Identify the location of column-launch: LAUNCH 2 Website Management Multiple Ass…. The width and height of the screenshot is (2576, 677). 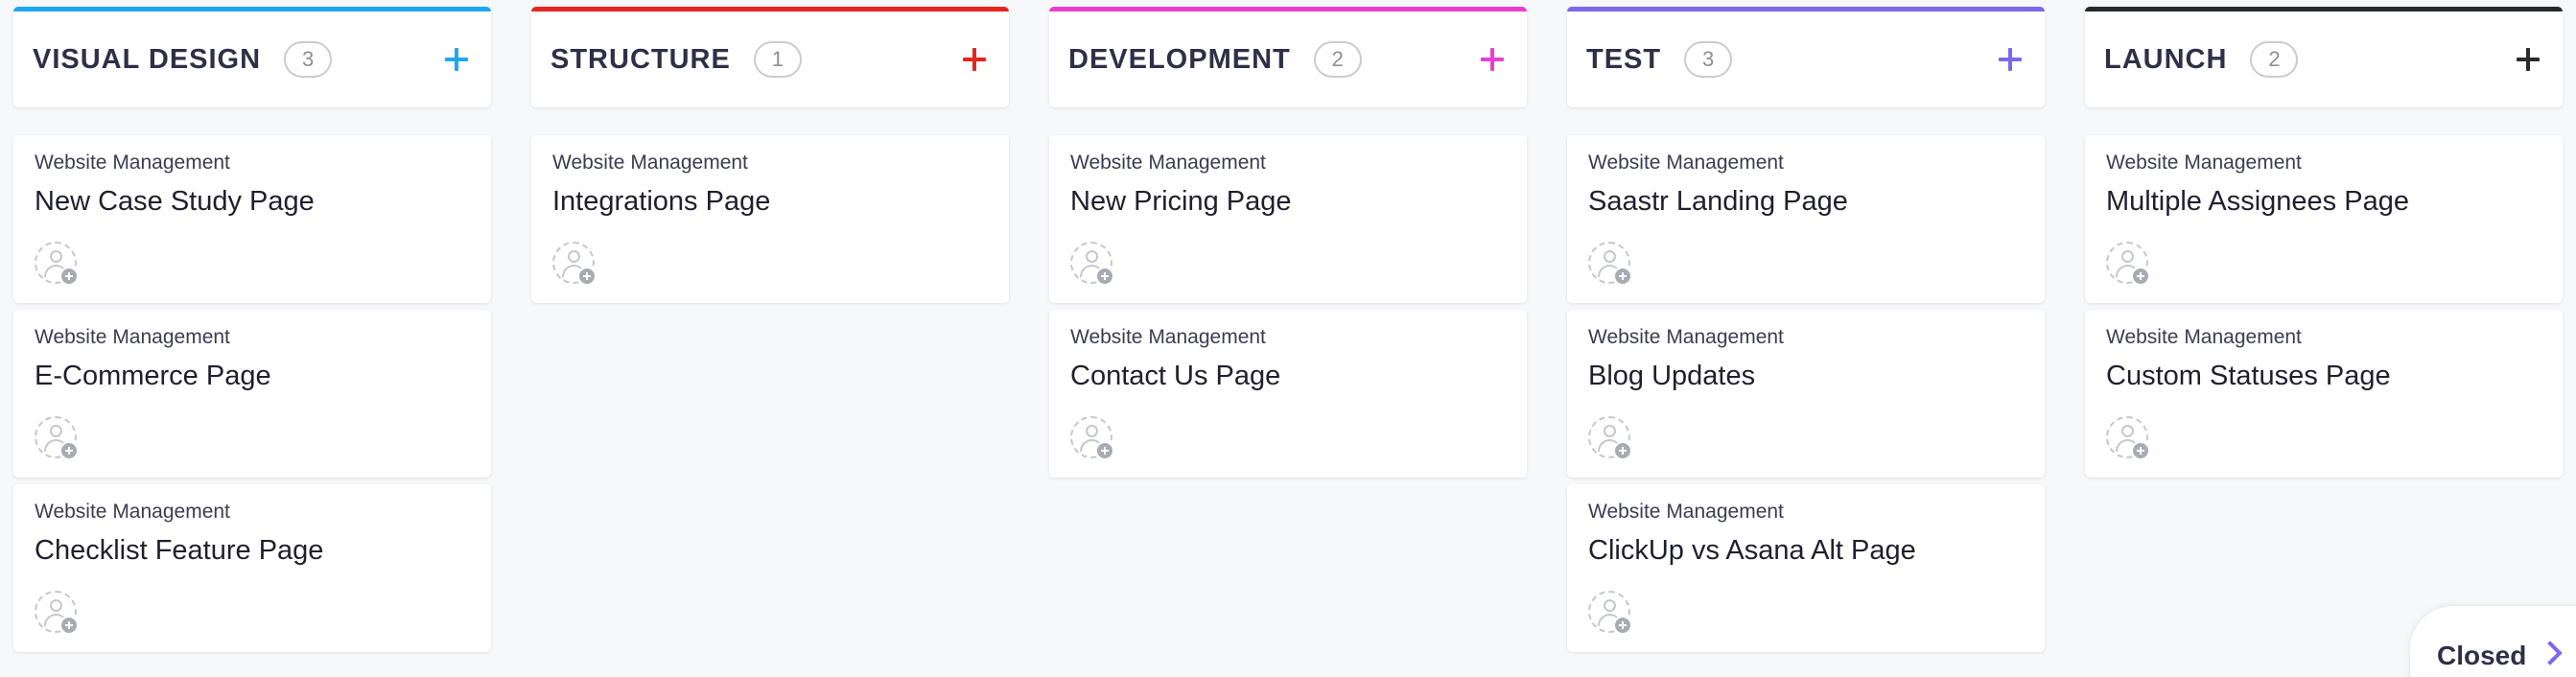
(2324, 246).